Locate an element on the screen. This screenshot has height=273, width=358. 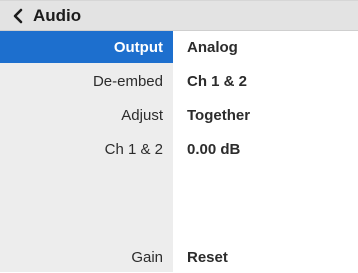
back-button: Audio is located at coordinates (45, 15).